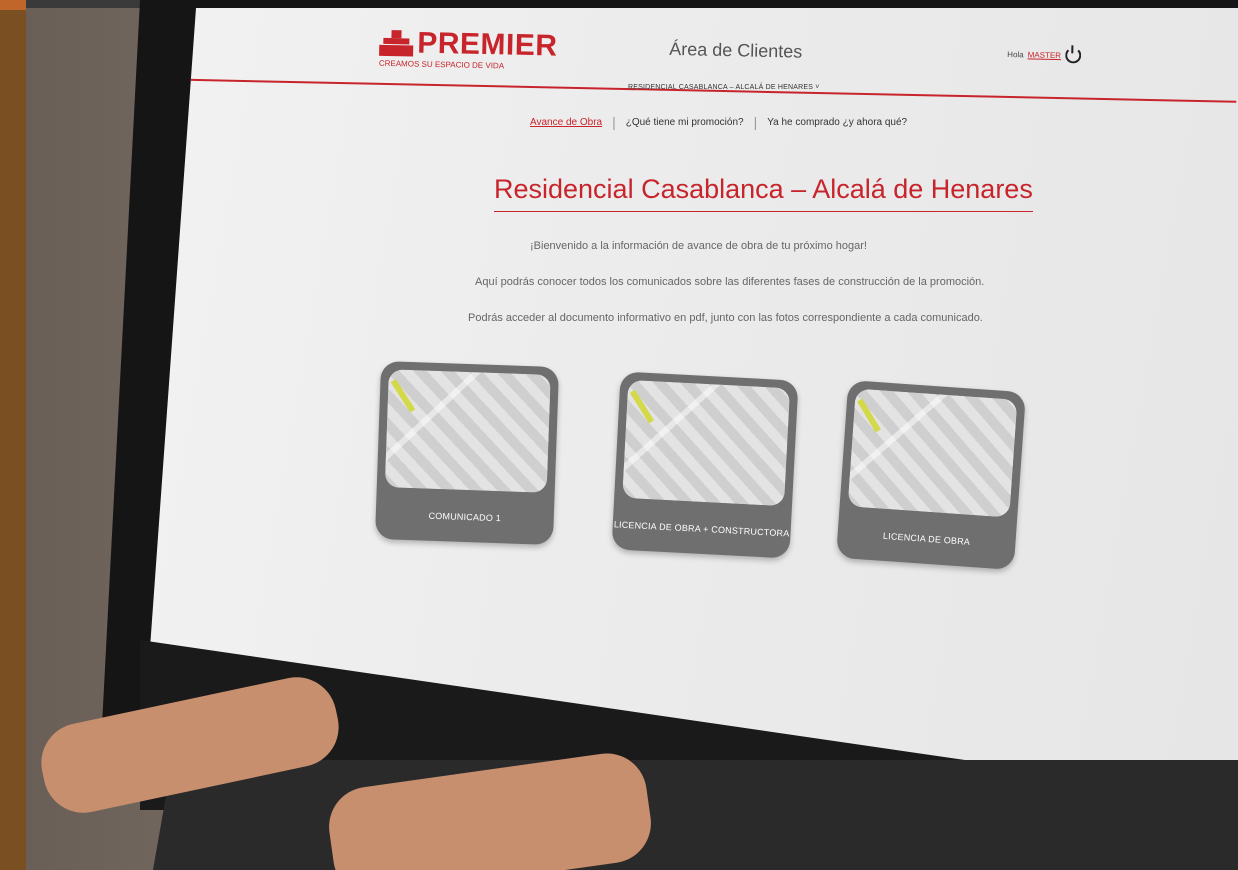 Image resolution: width=1238 pixels, height=870 pixels. What do you see at coordinates (926, 538) in the screenshot?
I see `card-label: LICENCIA DE OBRA` at bounding box center [926, 538].